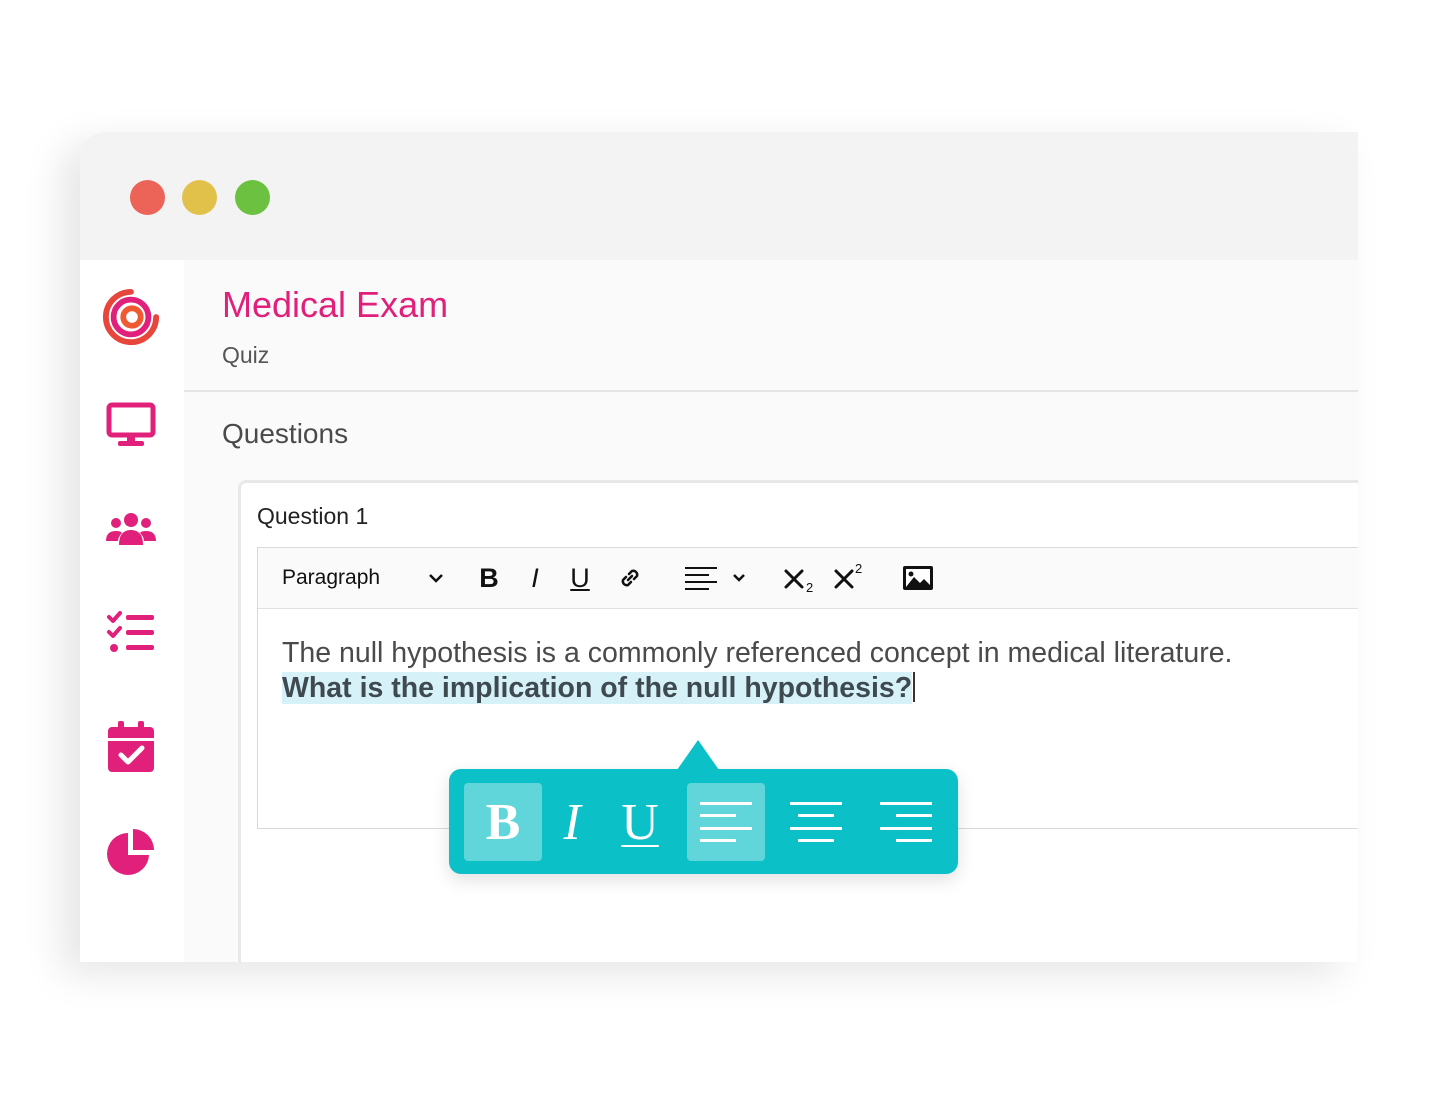 Image resolution: width=1437 pixels, height=1095 pixels. I want to click on users-icon, so click(131, 529).